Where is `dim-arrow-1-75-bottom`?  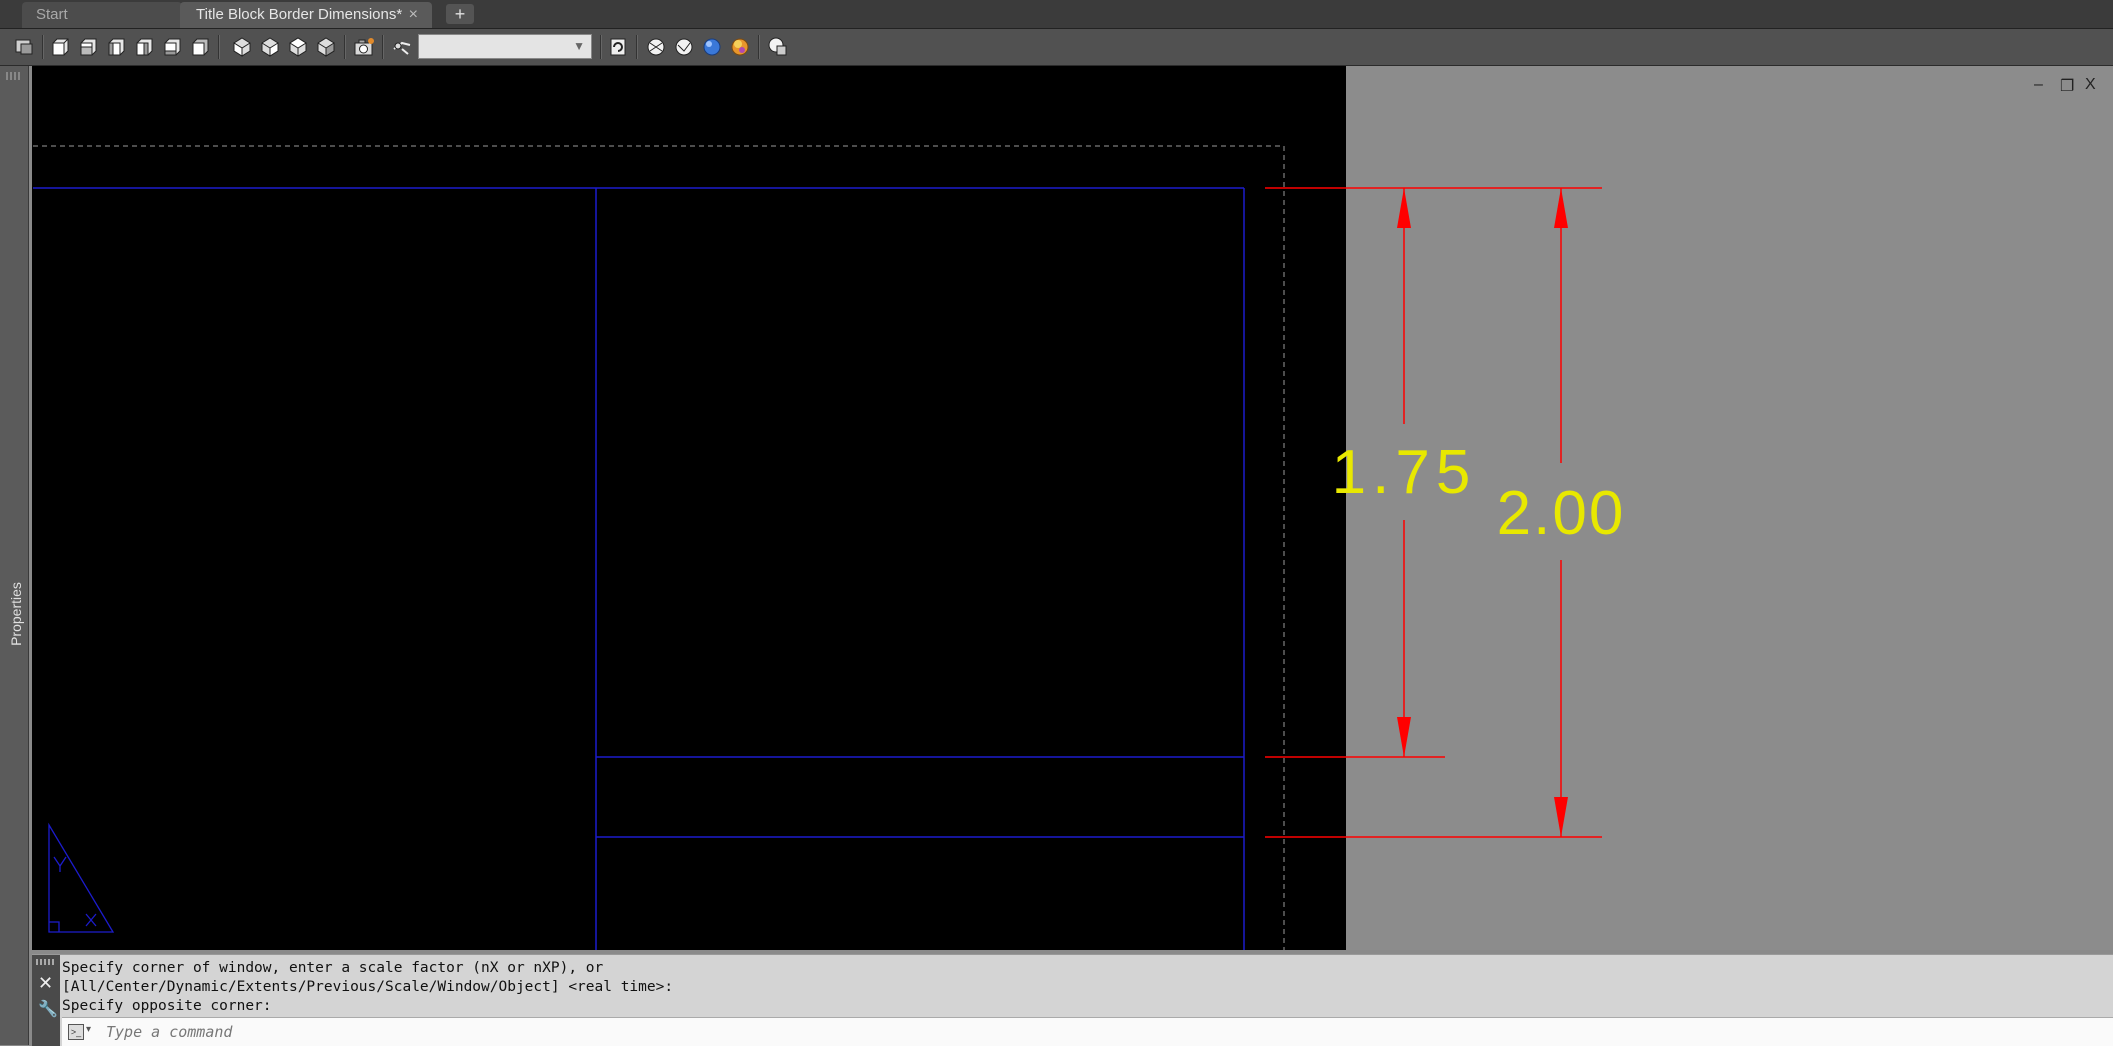
dim-arrow-1-75-bottom is located at coordinates (1404, 737).